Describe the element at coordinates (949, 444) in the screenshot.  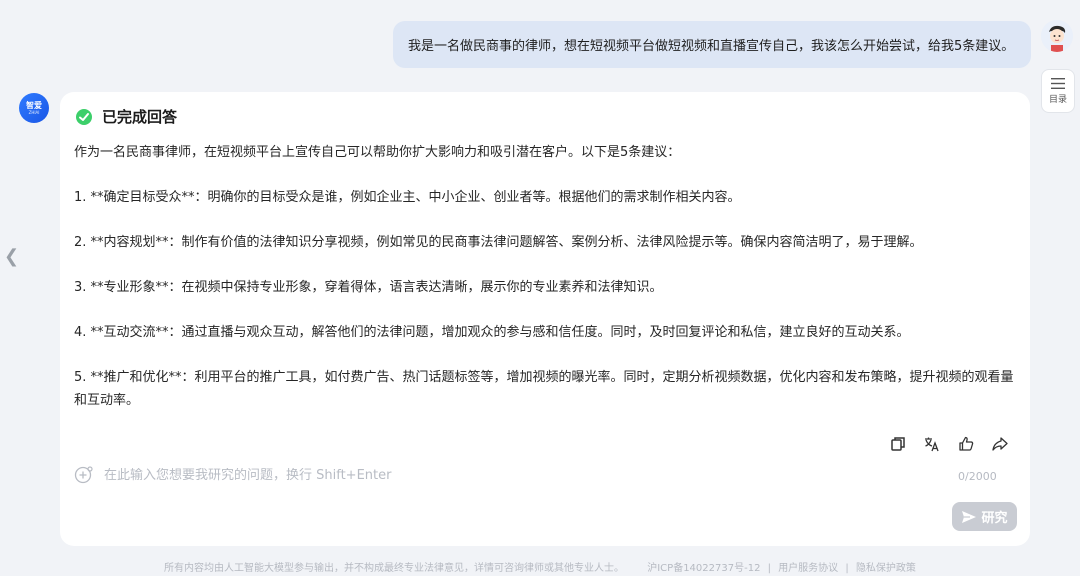
I see `answer-actions` at that location.